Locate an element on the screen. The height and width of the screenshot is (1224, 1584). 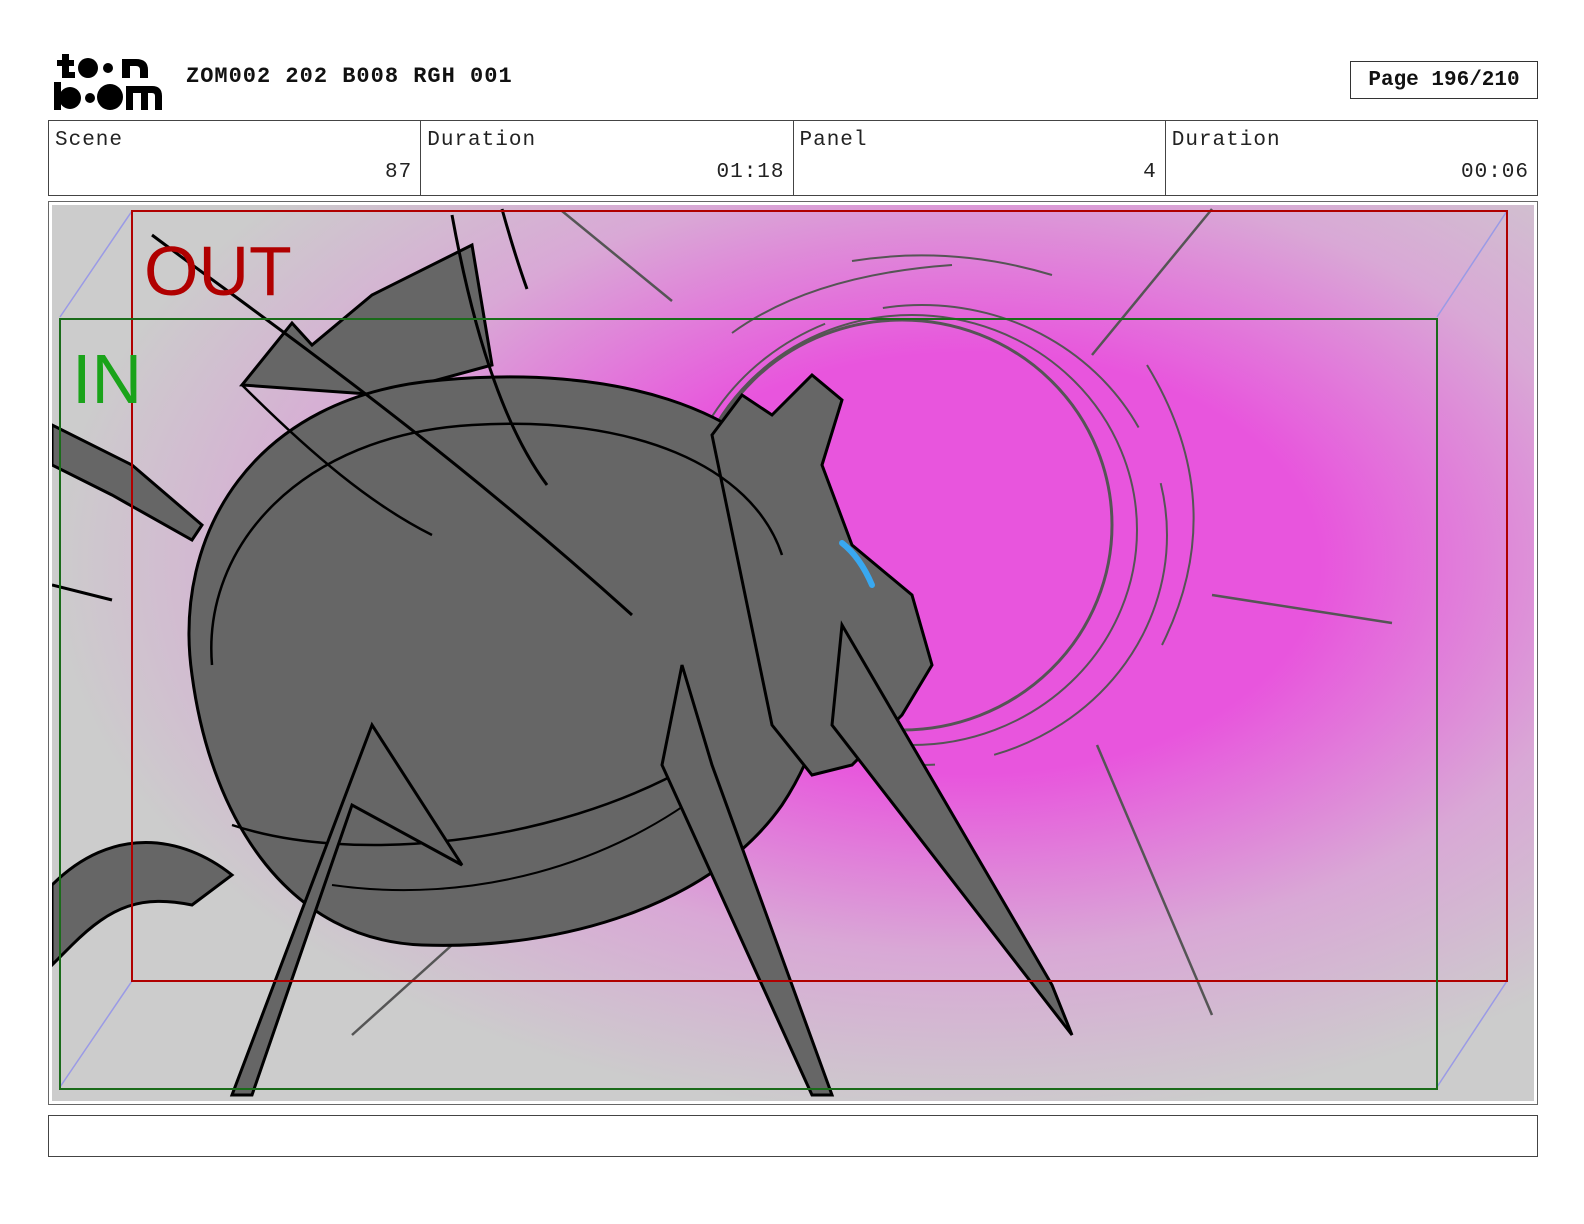
panel-duration-cell: Duration 00:06 is located at coordinates (1351, 158).